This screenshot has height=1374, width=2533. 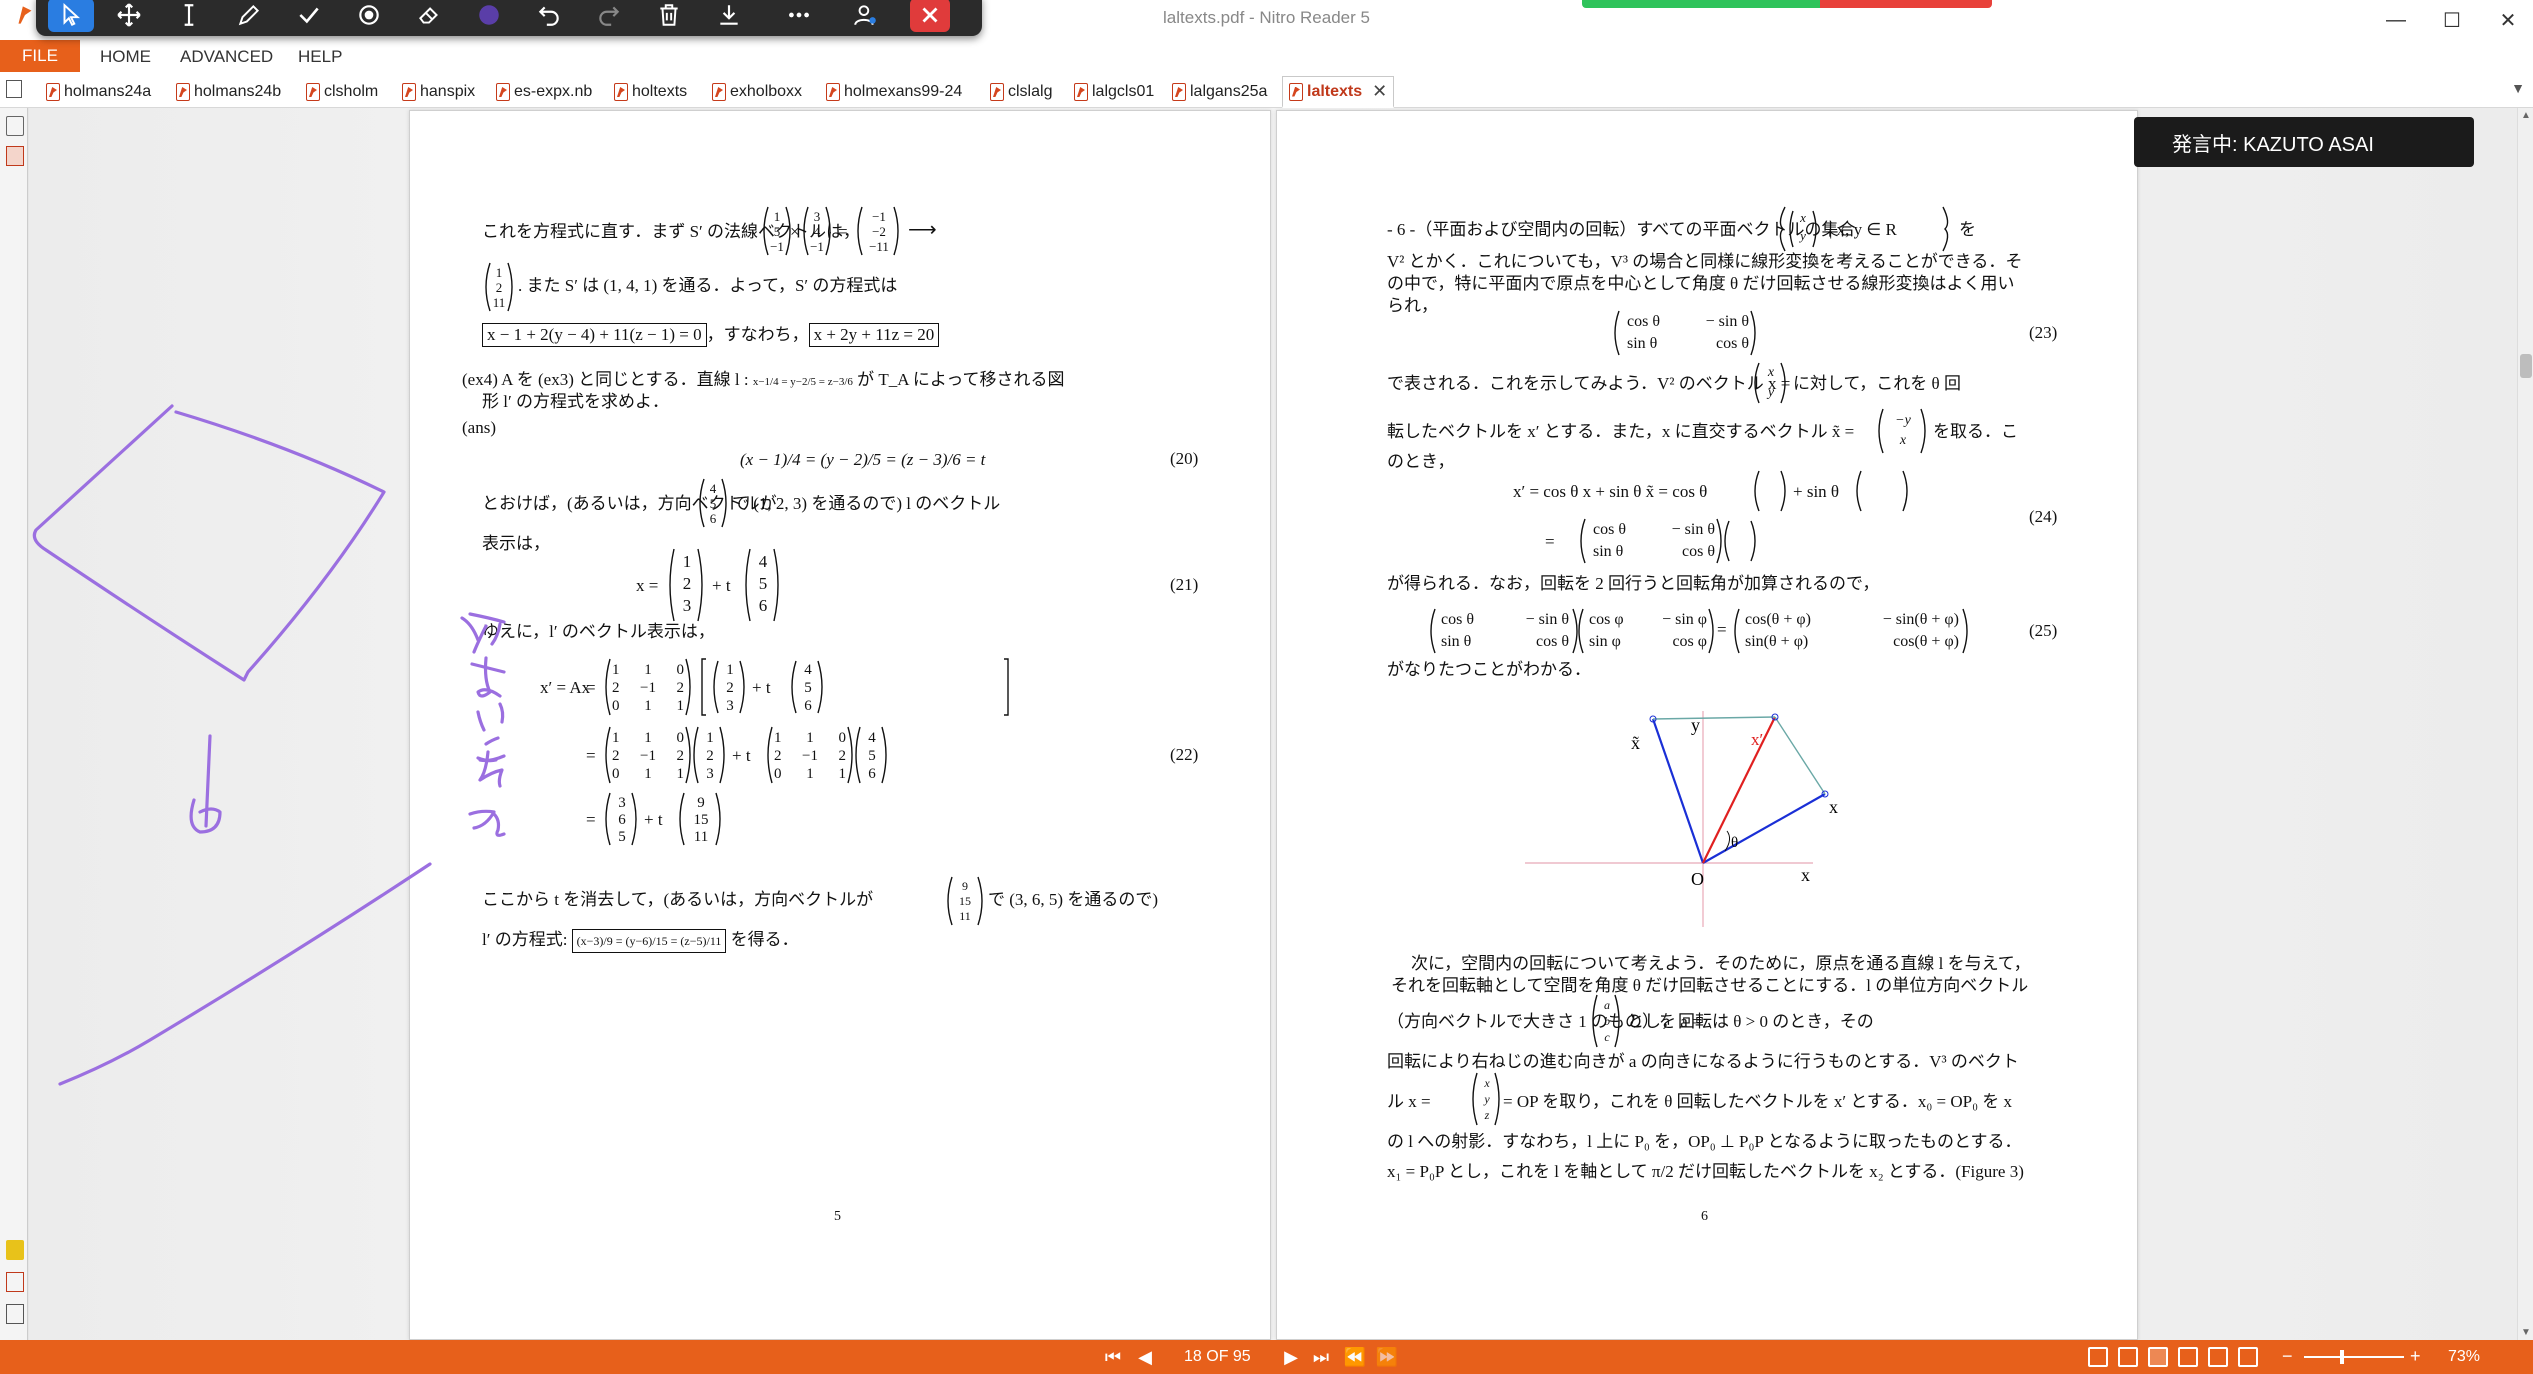 I want to click on first-page-icon: ⏮, so click(x=1113, y=1357).